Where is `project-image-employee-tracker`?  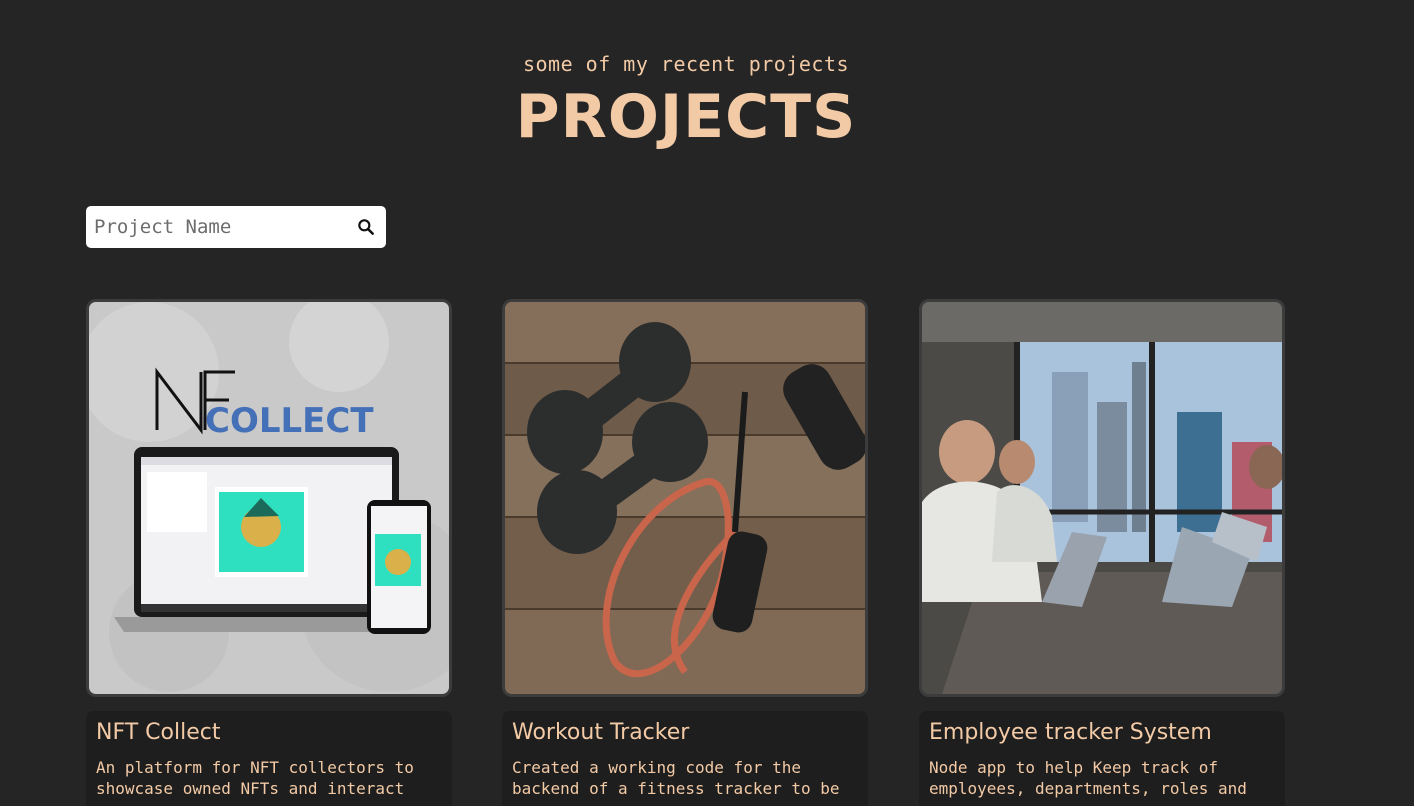 project-image-employee-tracker is located at coordinates (1102, 498).